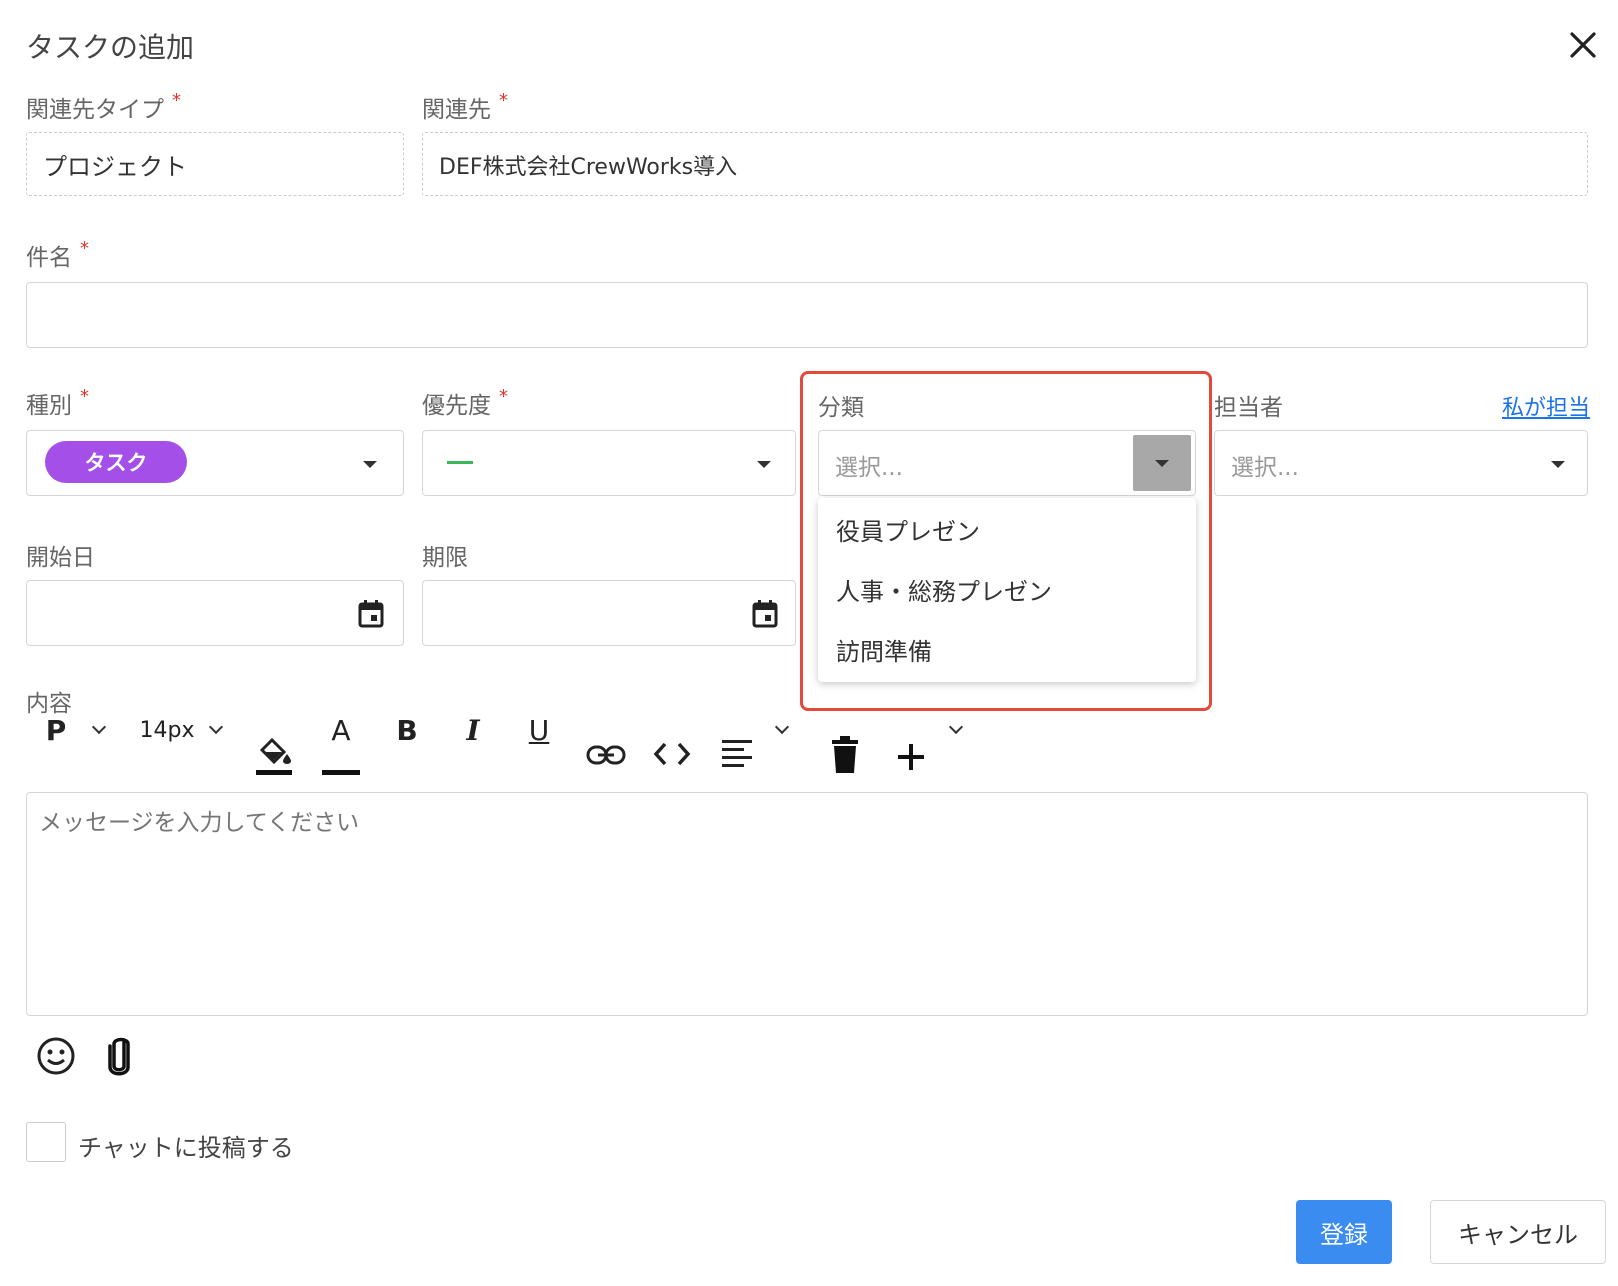 Image resolution: width=1618 pixels, height=1286 pixels. I want to click on category-dropdown: 役員プレゼン 人事・総務プレゼン 訪問準備, so click(1007, 590).